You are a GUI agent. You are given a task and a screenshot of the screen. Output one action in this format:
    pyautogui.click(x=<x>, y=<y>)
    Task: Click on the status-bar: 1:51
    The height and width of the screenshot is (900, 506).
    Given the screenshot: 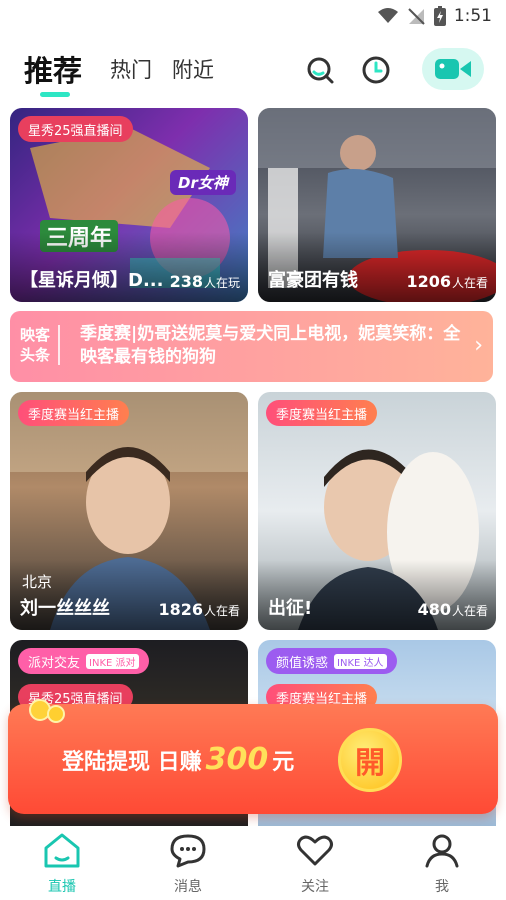 What is the action you would take?
    pyautogui.click(x=253, y=17)
    